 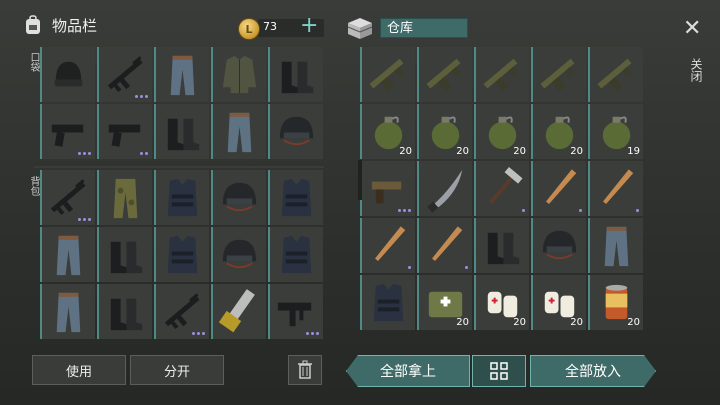 I want to click on add-currency-button: +, so click(x=309, y=26).